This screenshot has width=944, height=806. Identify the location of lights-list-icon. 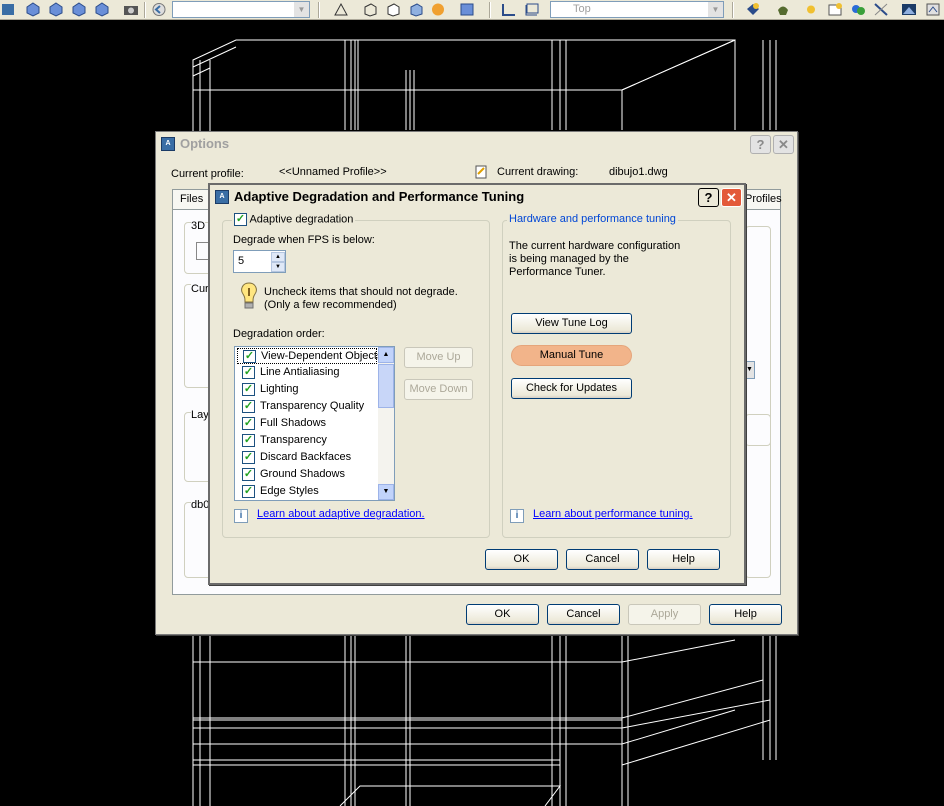
(835, 9).